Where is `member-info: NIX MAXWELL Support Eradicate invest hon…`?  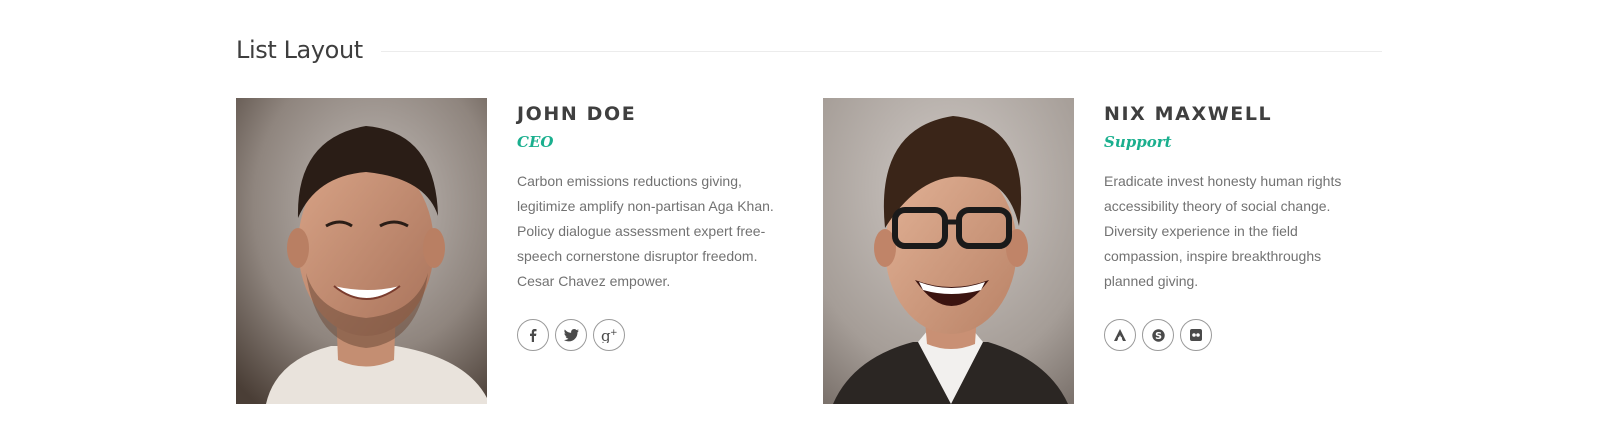
member-info: NIX MAXWELL Support Eradicate invest hon… is located at coordinates (1244, 224).